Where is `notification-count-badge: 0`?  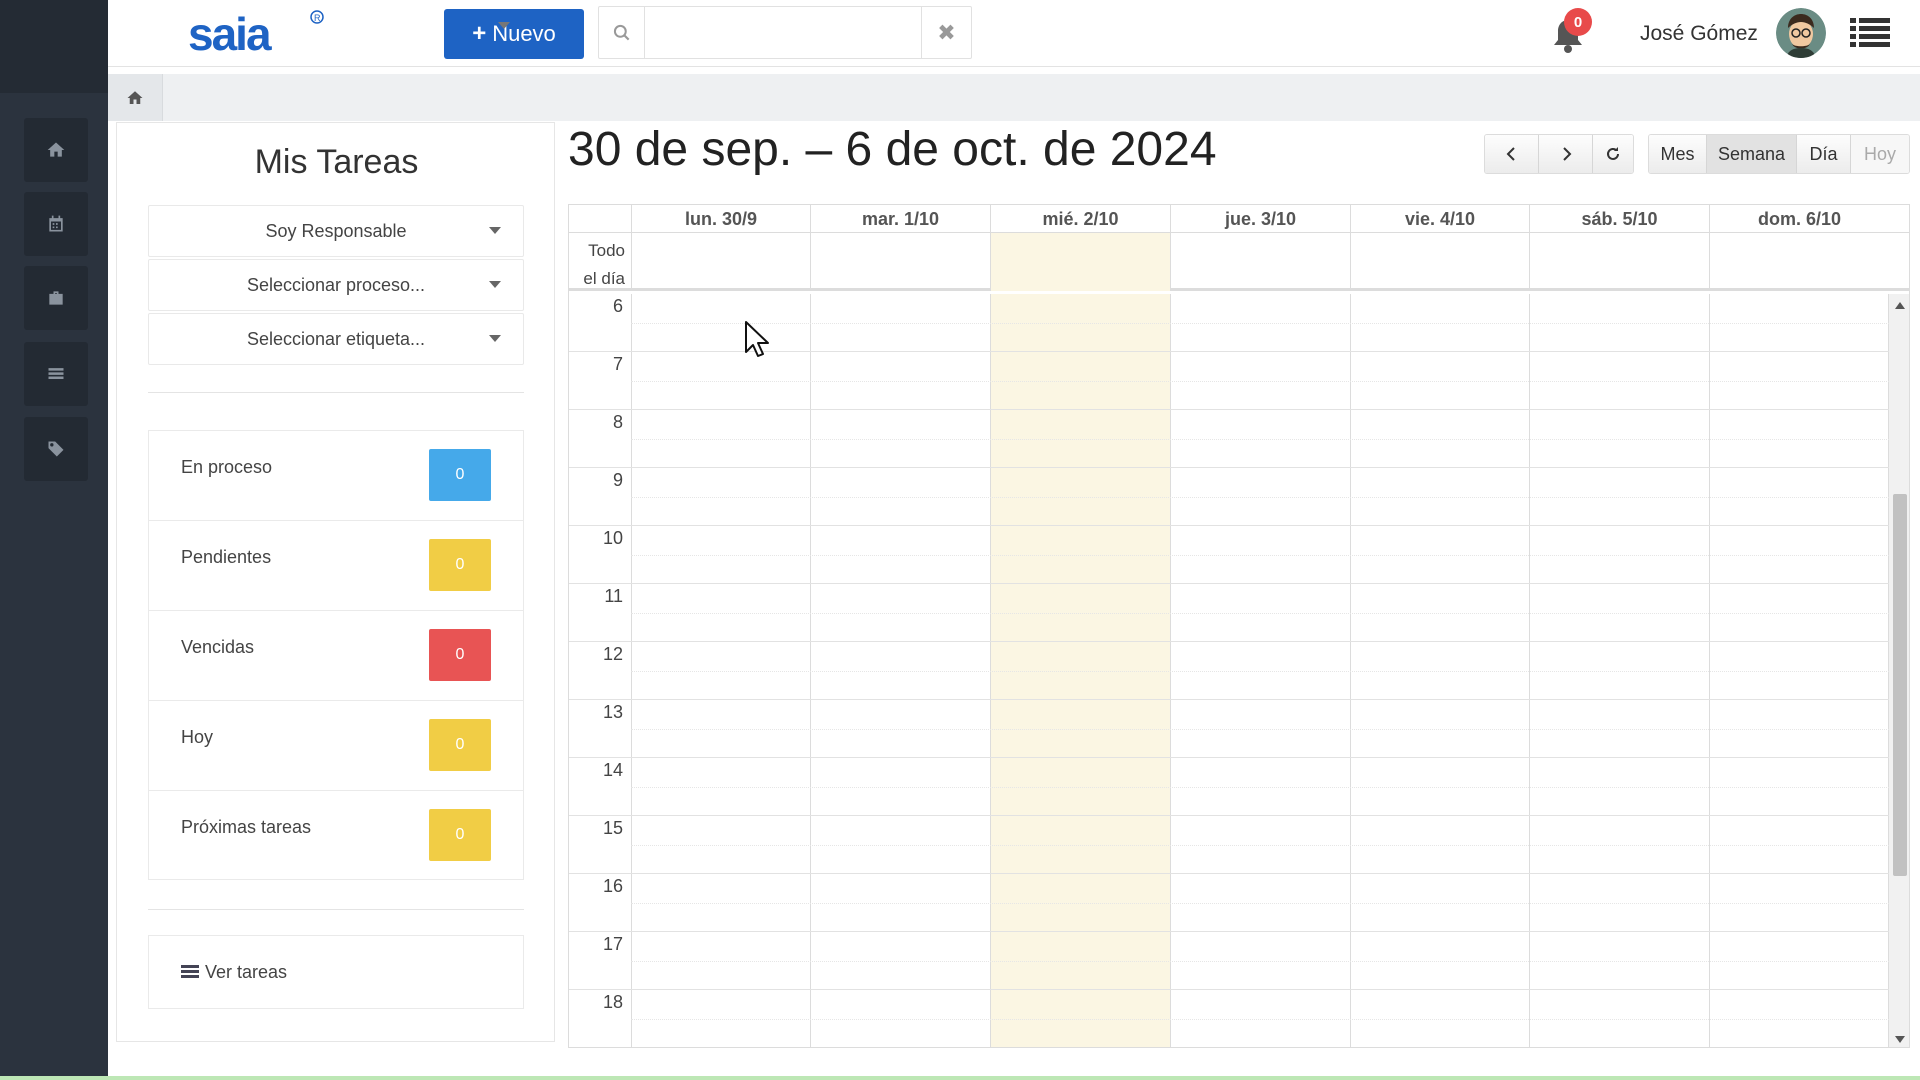
notification-count-badge: 0 is located at coordinates (1578, 22).